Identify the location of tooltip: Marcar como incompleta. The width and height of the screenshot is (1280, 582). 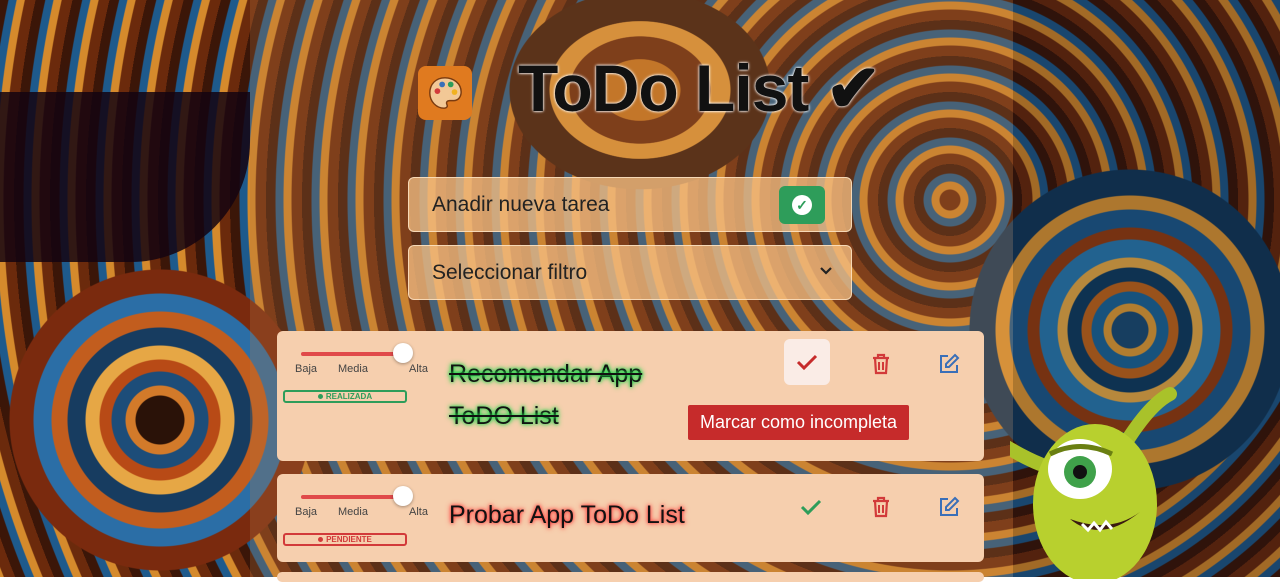
(799, 422).